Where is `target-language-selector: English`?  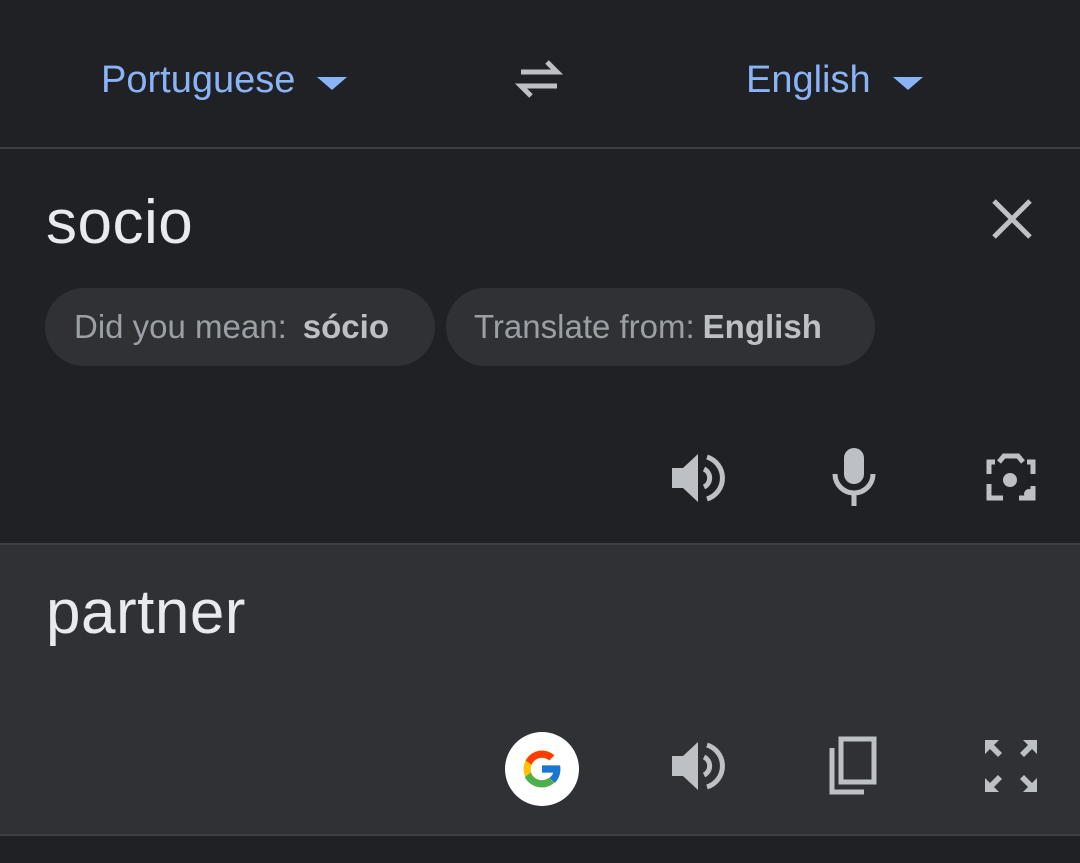
target-language-selector: English is located at coordinates (834, 80).